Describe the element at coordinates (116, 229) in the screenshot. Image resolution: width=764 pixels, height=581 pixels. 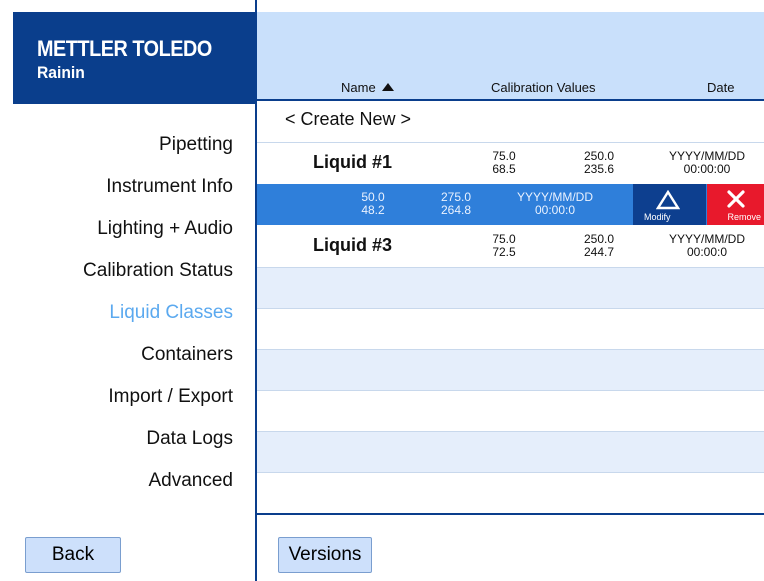
I see `menu-item-lighting-audio: Lighting + Audio` at that location.